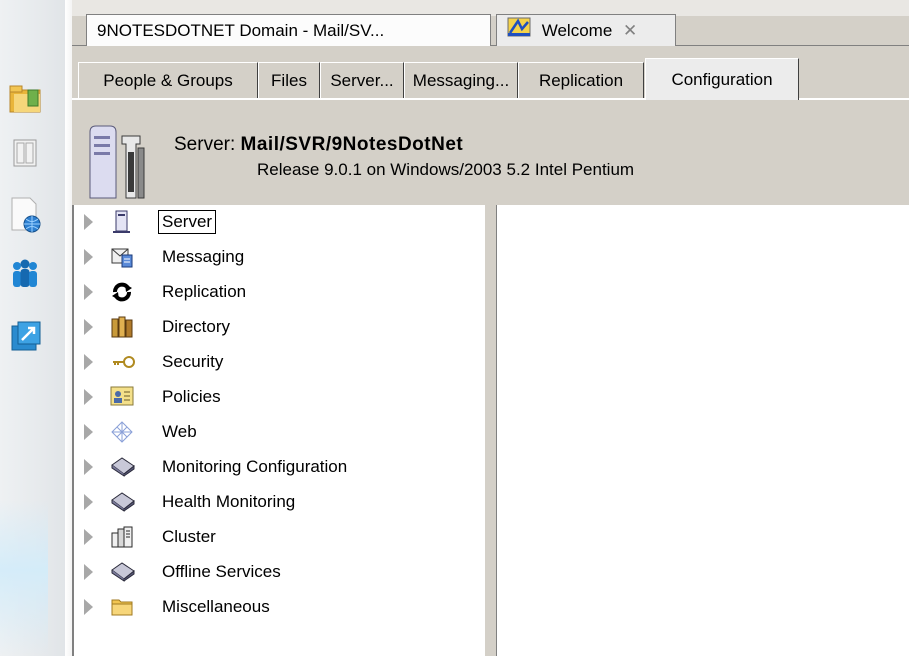 The width and height of the screenshot is (909, 656). What do you see at coordinates (577, 30) in the screenshot?
I see `tab-welcome-label: Welcome` at bounding box center [577, 30].